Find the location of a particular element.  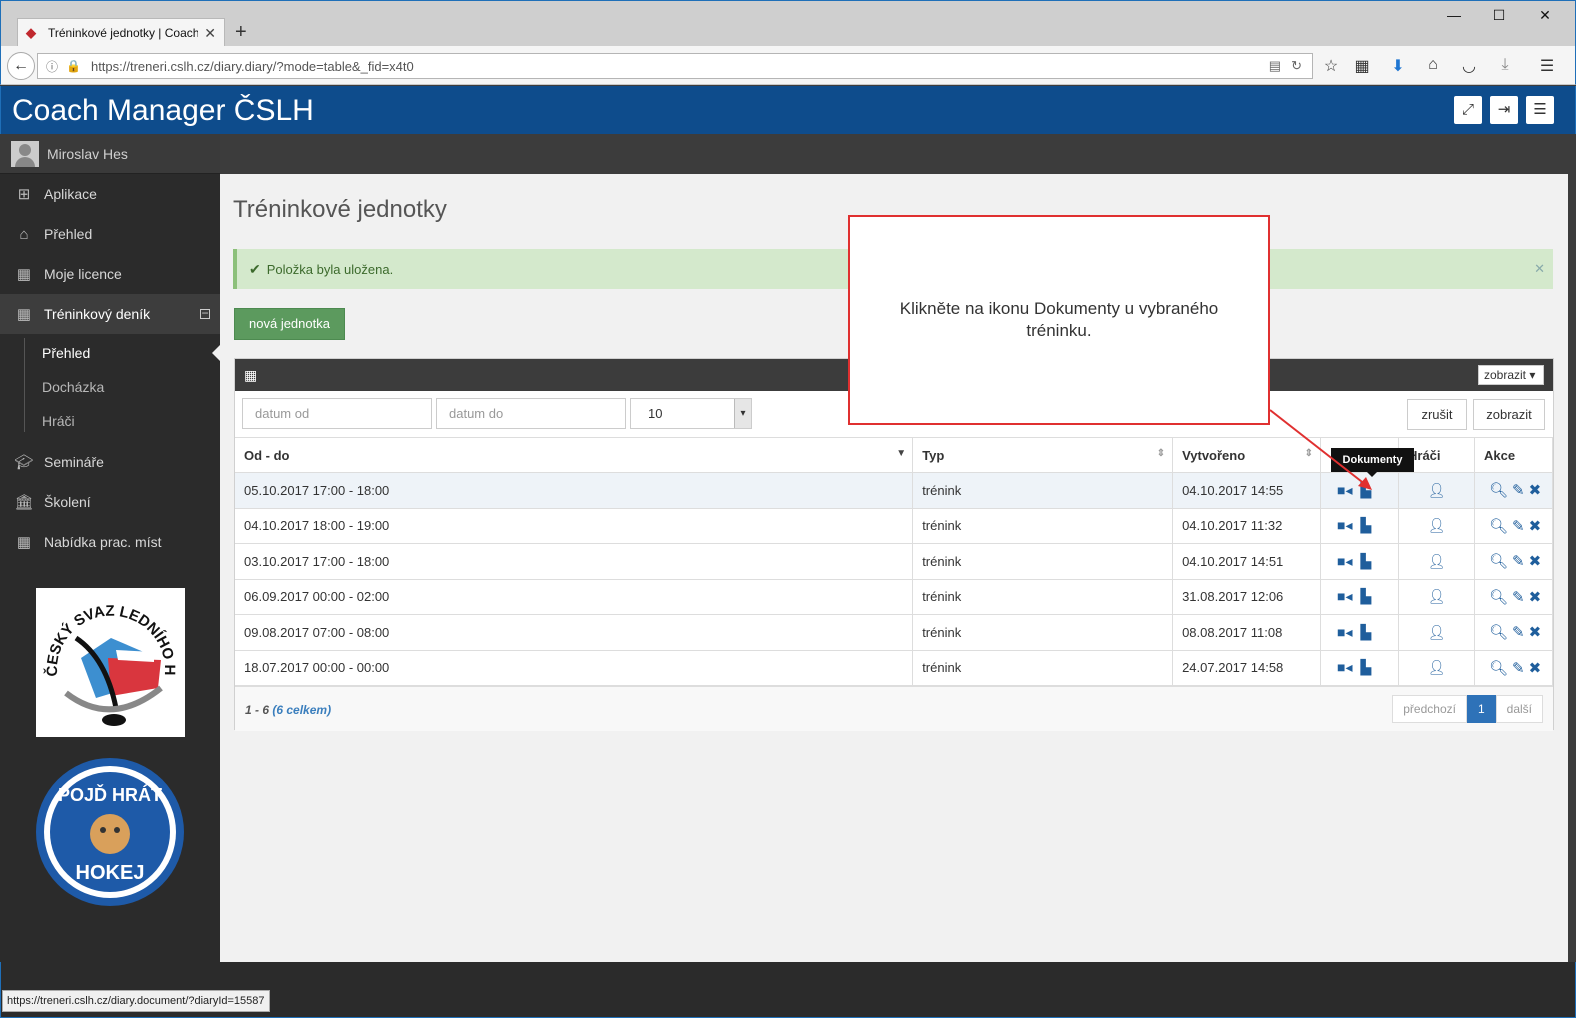

bookmark-star-icon: ☆ is located at coordinates (1331, 66).